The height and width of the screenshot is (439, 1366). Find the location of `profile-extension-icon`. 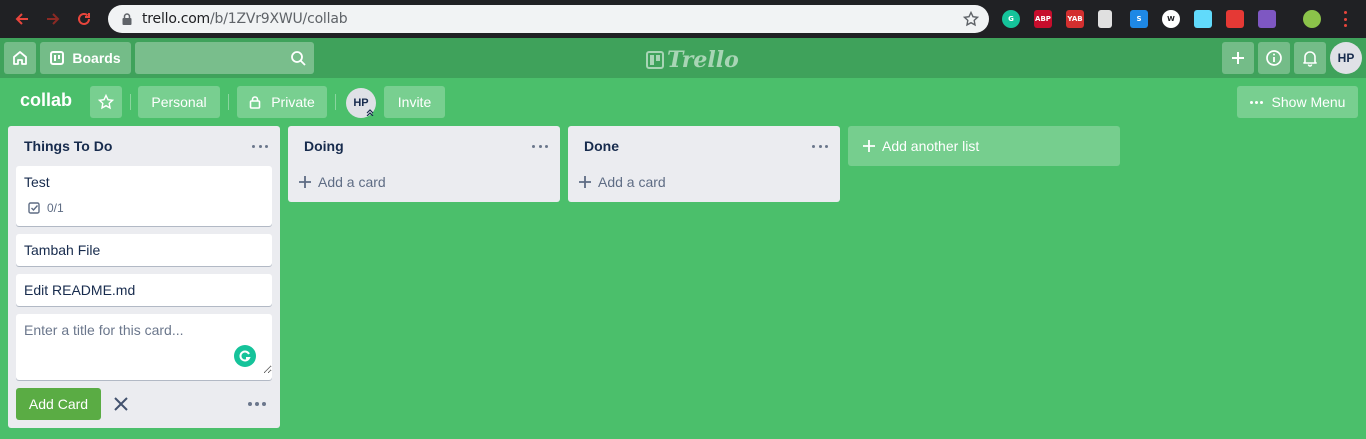

profile-extension-icon is located at coordinates (1312, 19).